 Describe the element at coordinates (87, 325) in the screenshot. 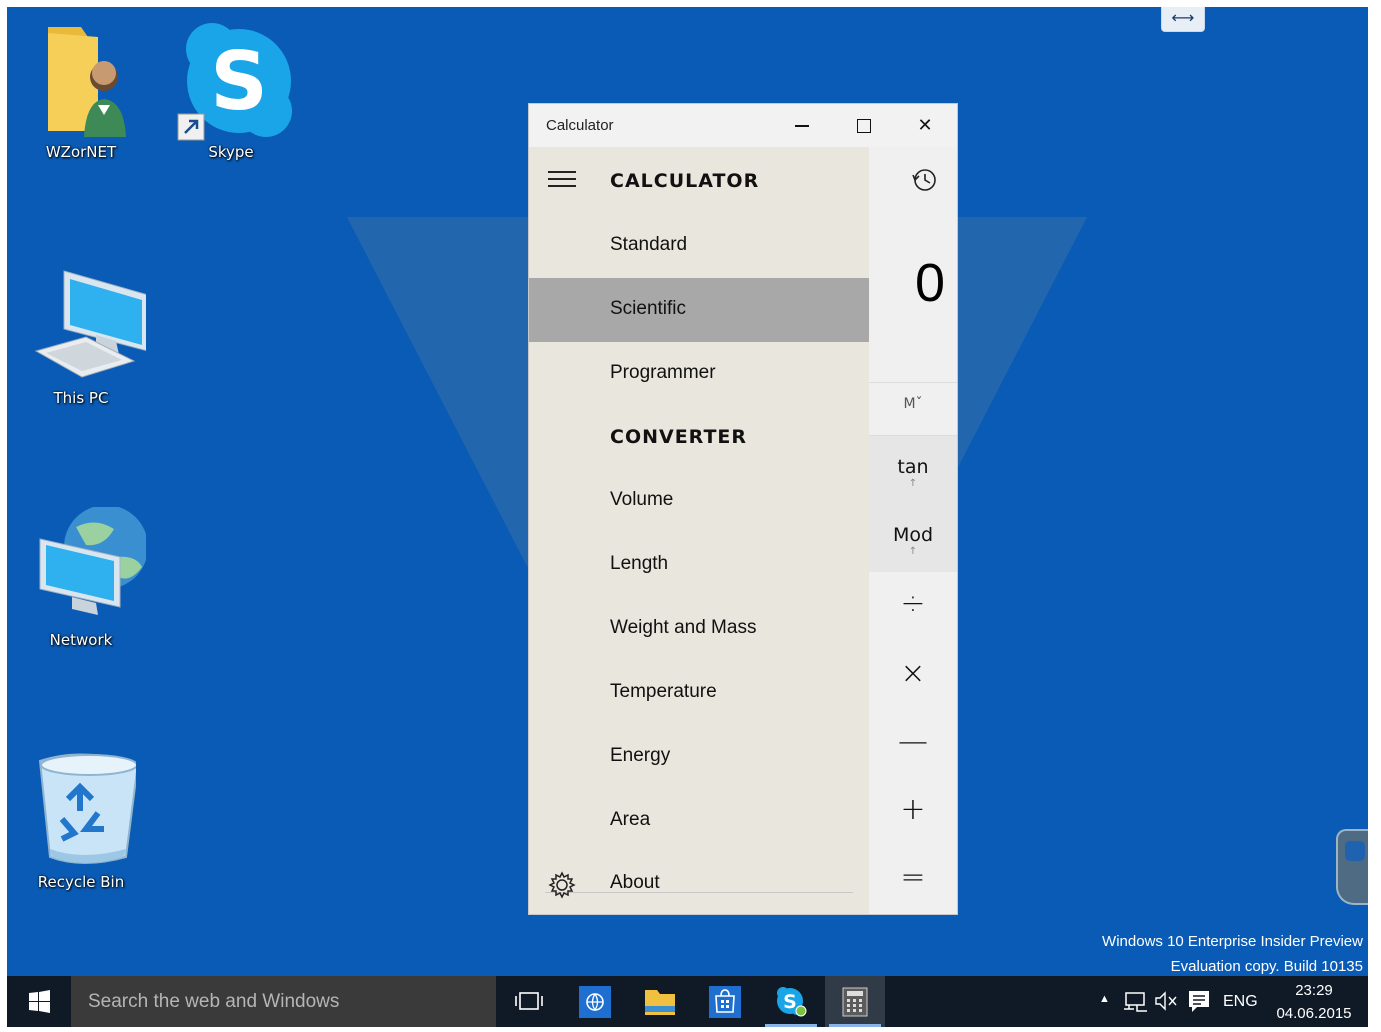

I see `computer-icon` at that location.